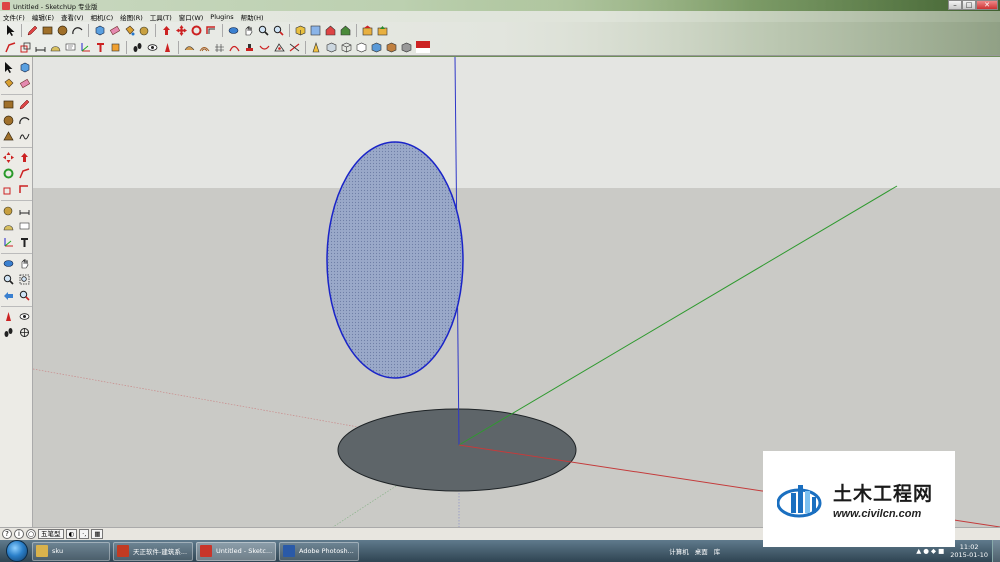 The image size is (1000, 562). Describe the element at coordinates (14, 17) in the screenshot. I see `menu-file: 文件(F)` at that location.